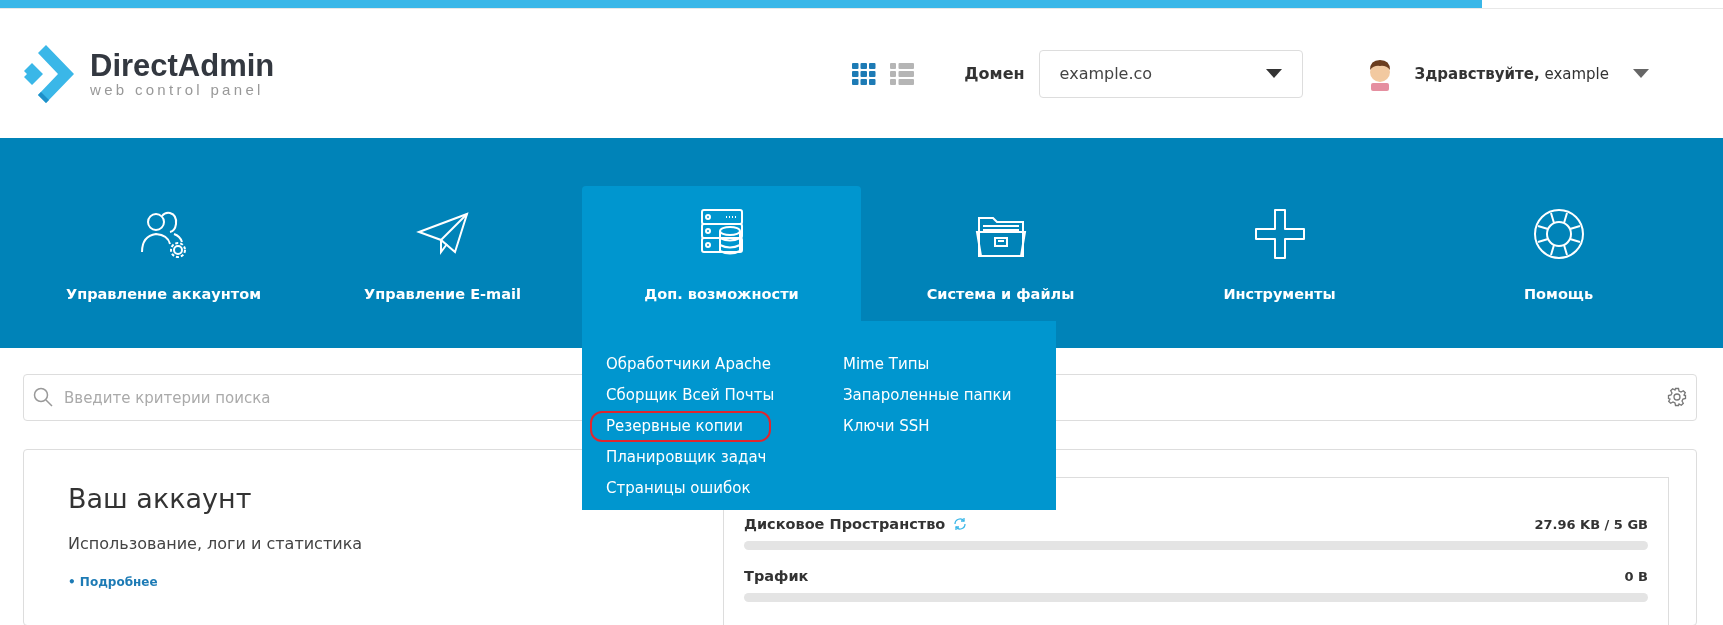  Describe the element at coordinates (160, 498) in the screenshot. I see `card-title: Ваш аккаунт` at that location.